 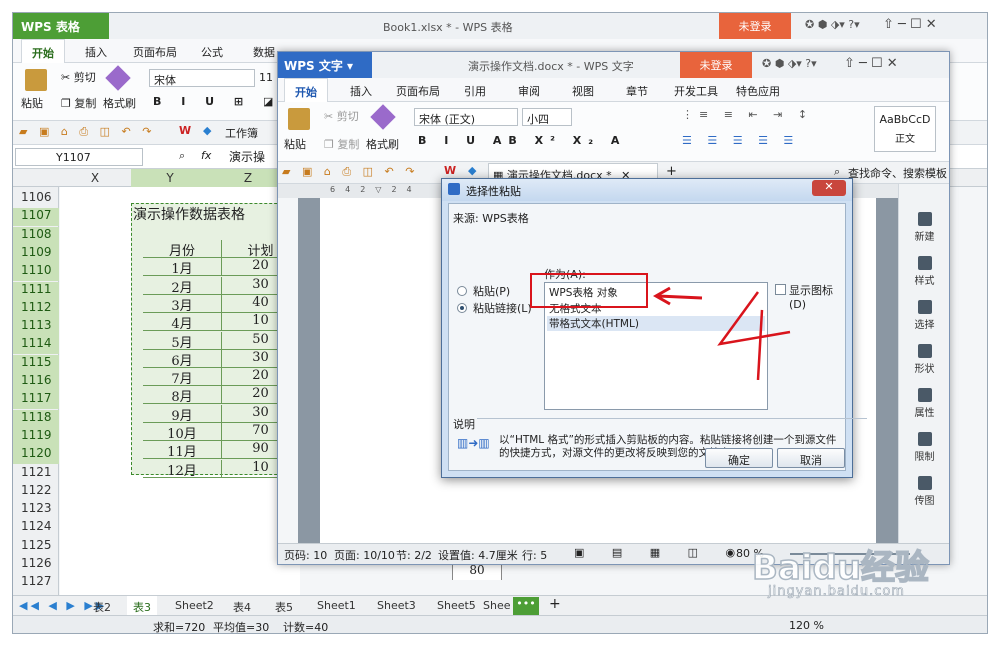 What do you see at coordinates (382, 144) in the screenshot?
I see `writer-format-painter-button: 格式刷` at bounding box center [382, 144].